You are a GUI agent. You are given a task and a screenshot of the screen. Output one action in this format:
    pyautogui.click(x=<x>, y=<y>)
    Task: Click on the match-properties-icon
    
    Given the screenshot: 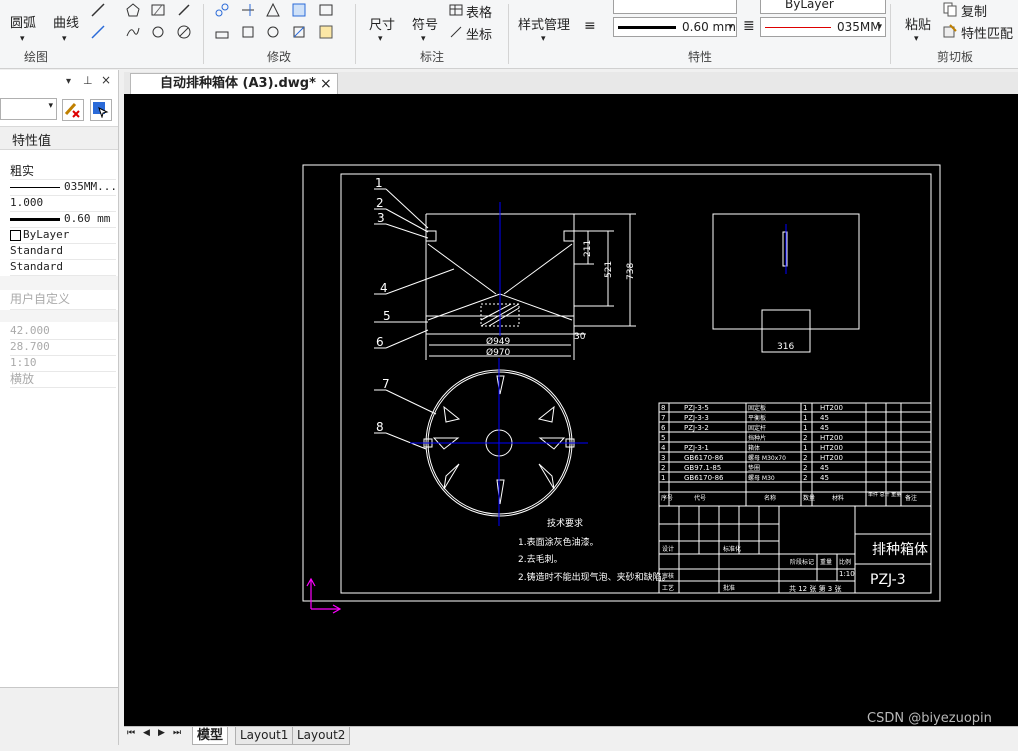 What is the action you would take?
    pyautogui.click(x=950, y=31)
    